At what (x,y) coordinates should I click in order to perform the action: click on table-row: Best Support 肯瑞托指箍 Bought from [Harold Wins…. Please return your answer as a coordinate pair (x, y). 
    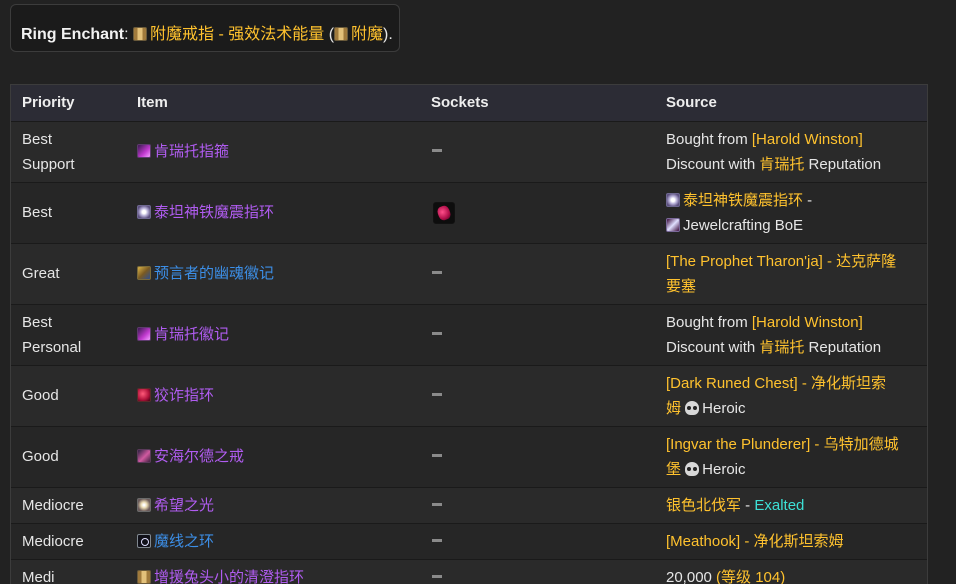
    Looking at the image, I should click on (469, 151).